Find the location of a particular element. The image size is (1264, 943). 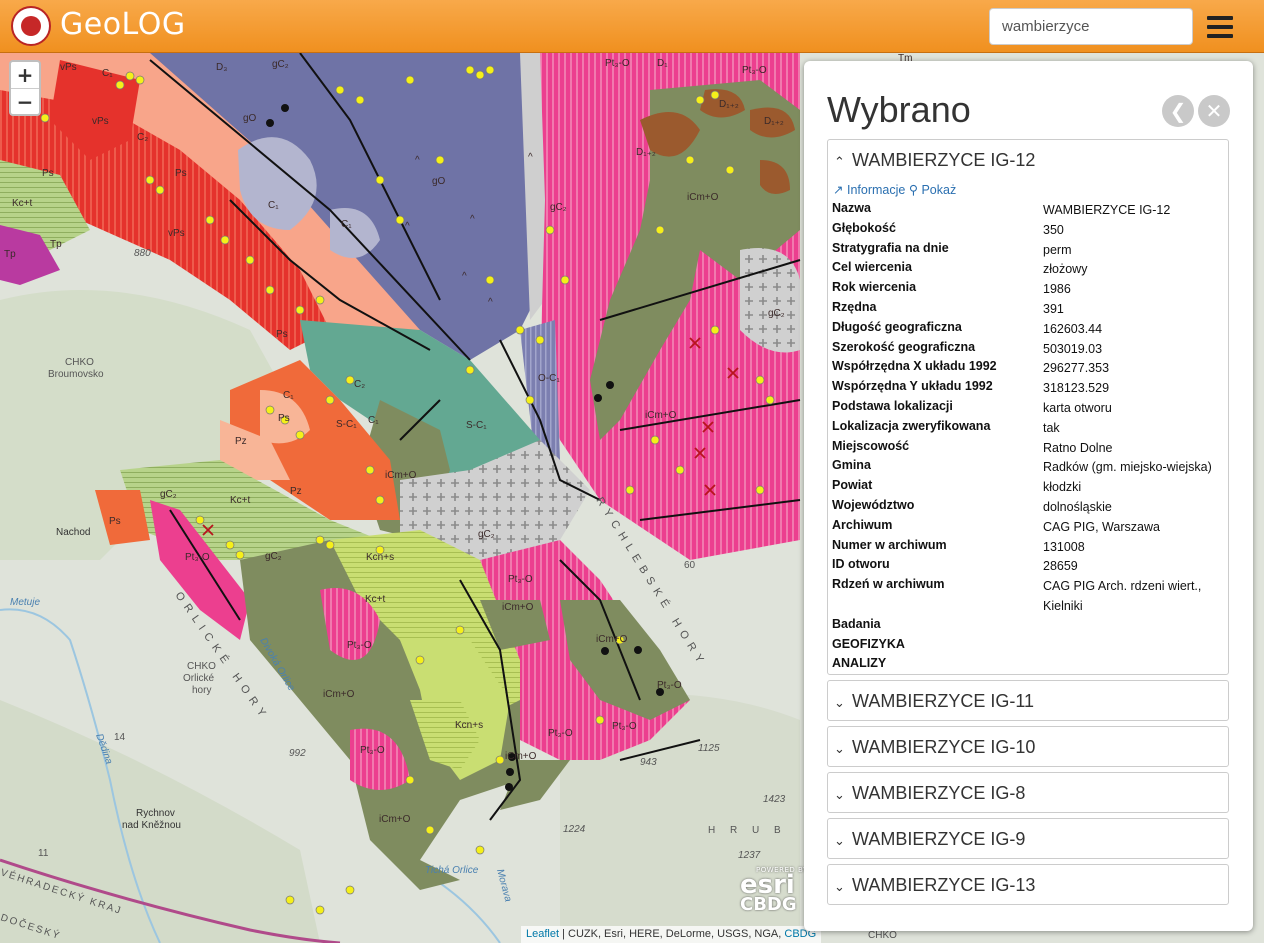

detail-value: CAG PIG Arch. rdzeni wiert., Kielniki is located at coordinates (1122, 596).